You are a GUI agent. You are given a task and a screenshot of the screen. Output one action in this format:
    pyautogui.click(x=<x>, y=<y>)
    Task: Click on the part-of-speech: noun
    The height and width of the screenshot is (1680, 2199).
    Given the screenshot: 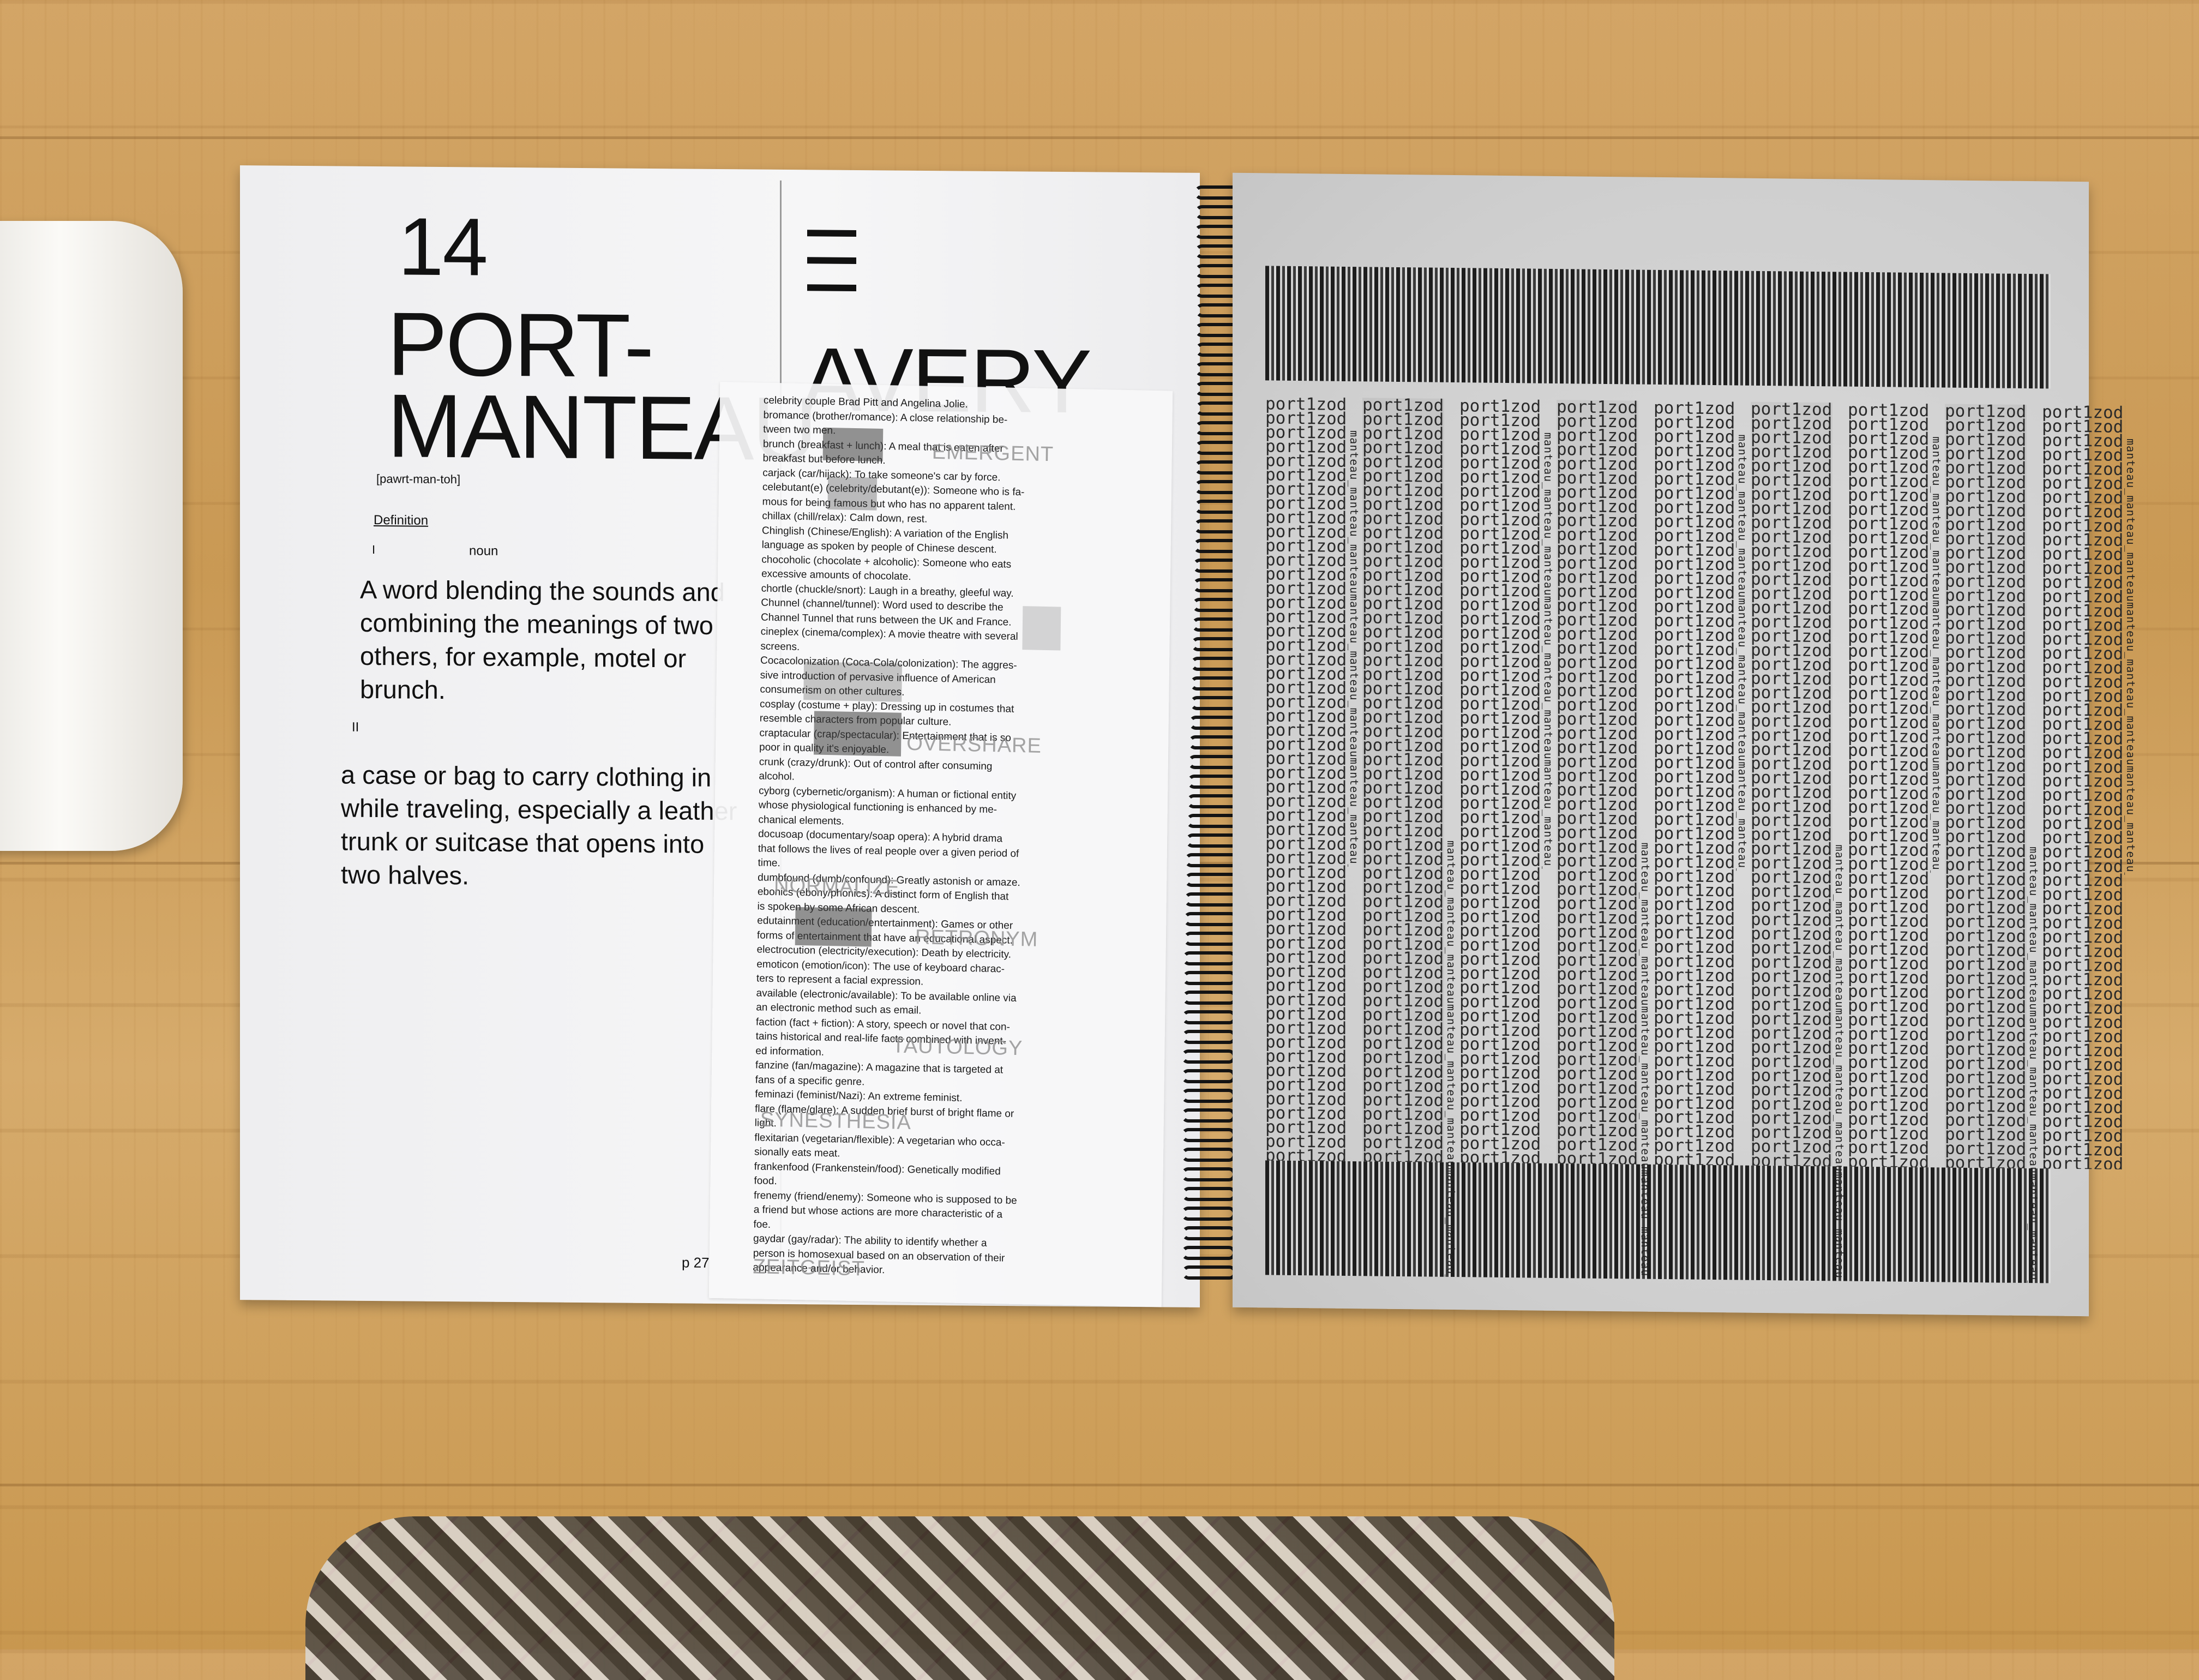 What is the action you would take?
    pyautogui.click(x=483, y=551)
    